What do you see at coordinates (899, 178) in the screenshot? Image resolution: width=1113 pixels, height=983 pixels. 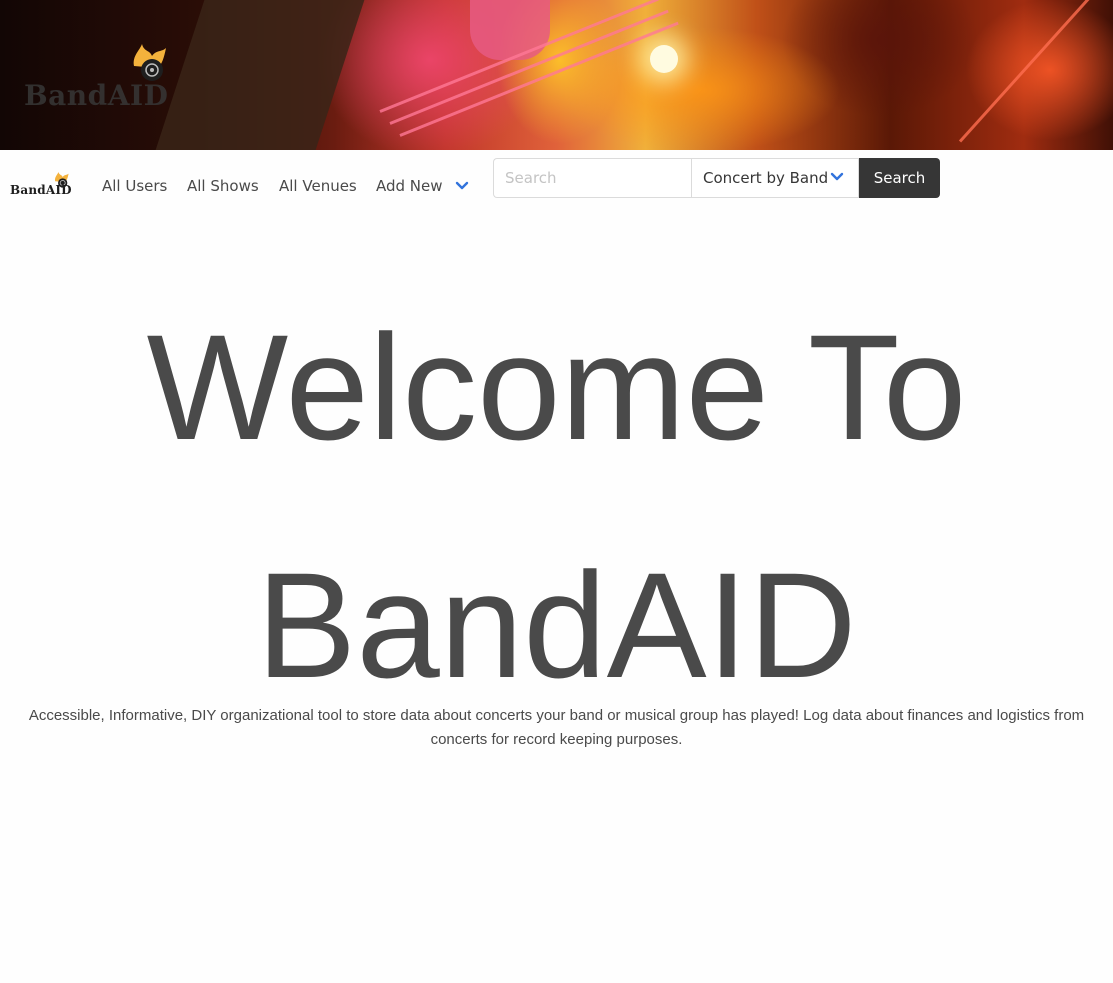 I see `search-button: Search` at bounding box center [899, 178].